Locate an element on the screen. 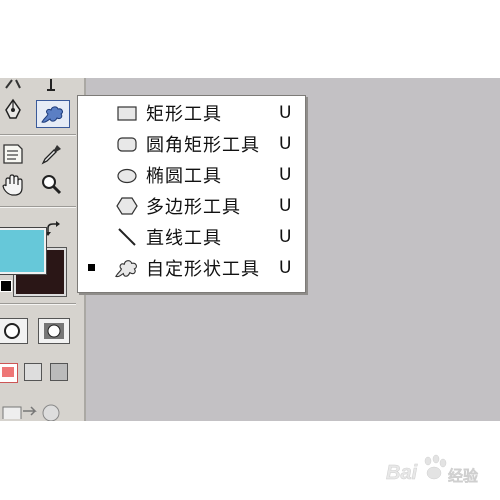 This screenshot has height=500, width=500. menu-item-label: 椭圆工具 is located at coordinates (184, 176).